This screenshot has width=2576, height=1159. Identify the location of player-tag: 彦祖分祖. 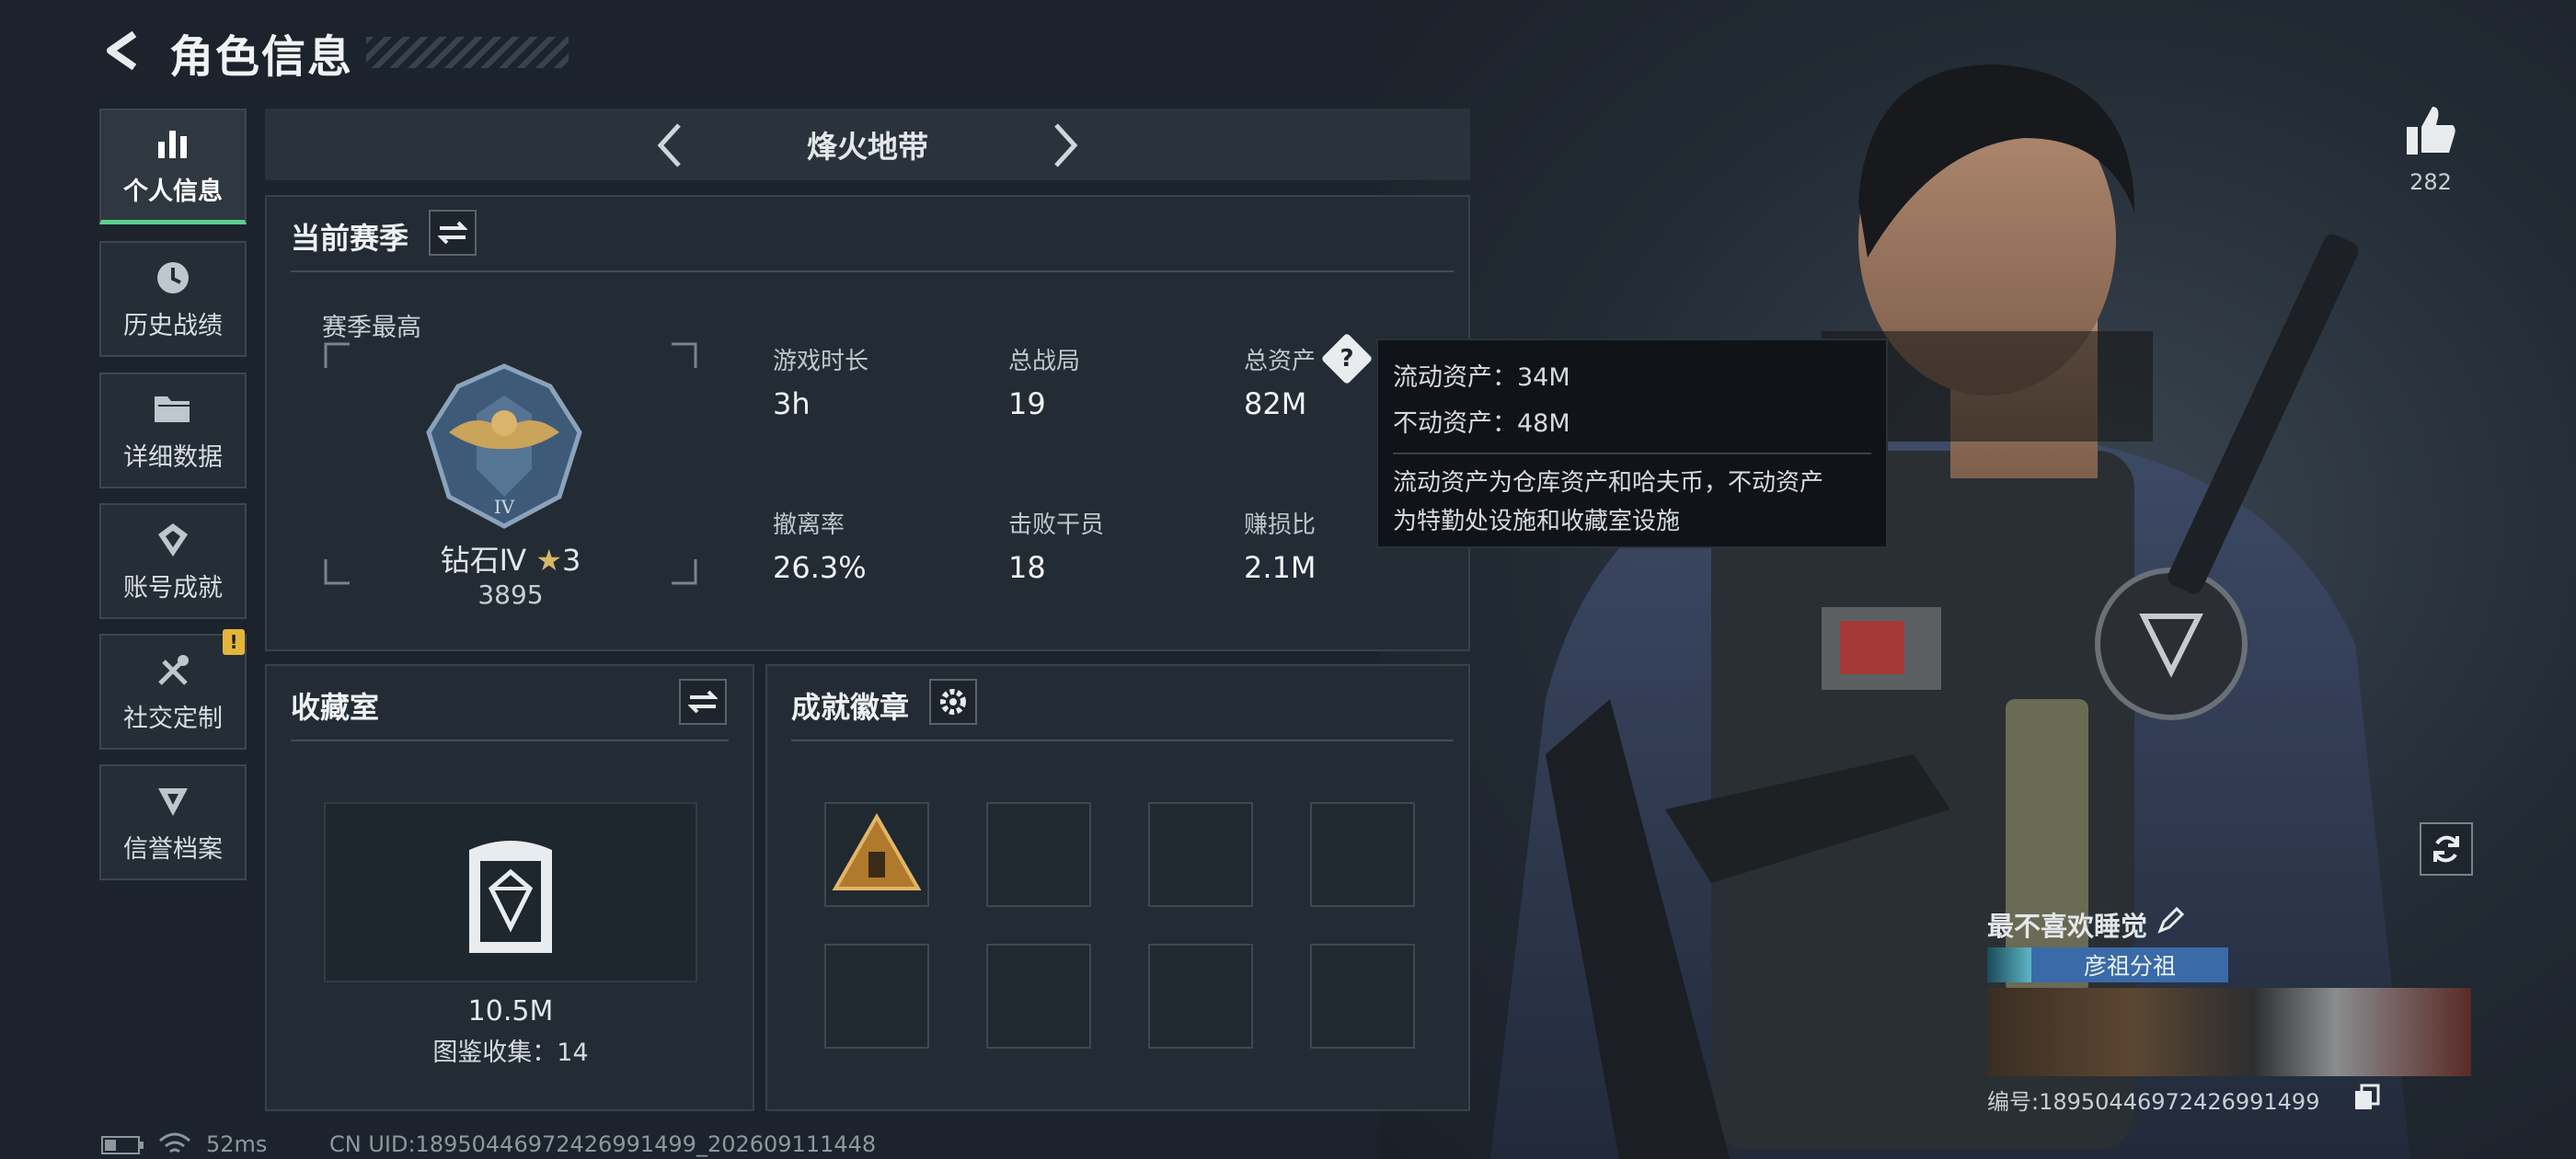
(2107, 964).